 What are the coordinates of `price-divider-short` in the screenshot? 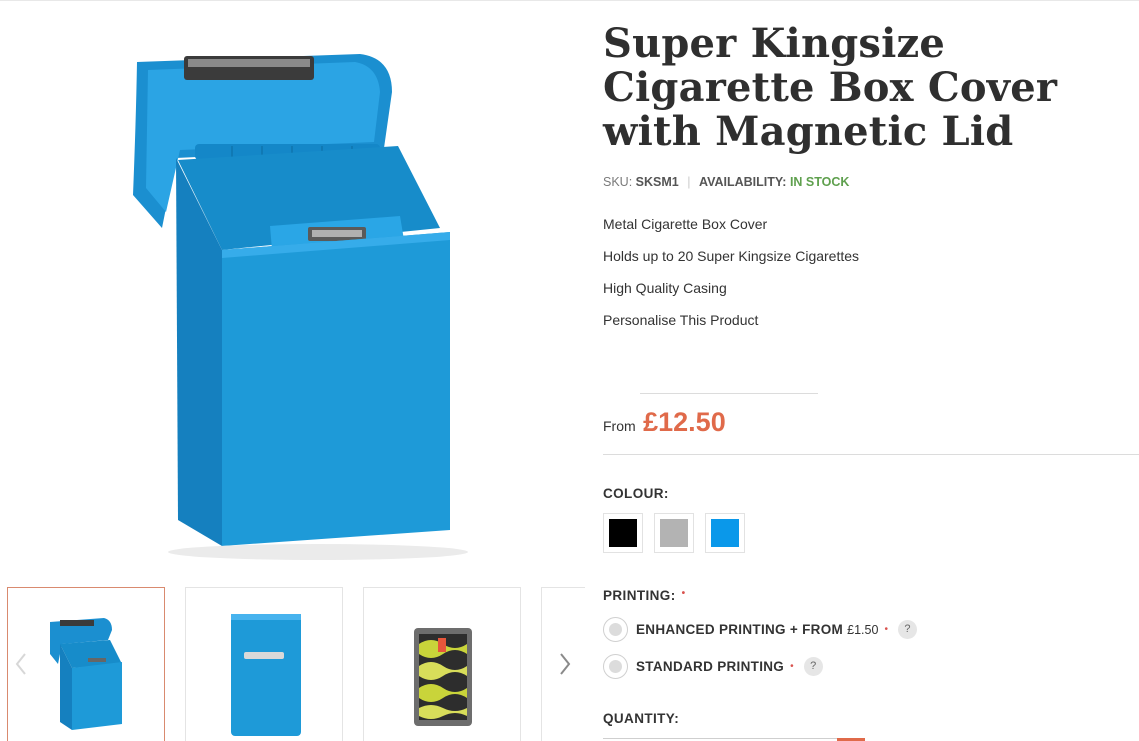 It's located at (729, 393).